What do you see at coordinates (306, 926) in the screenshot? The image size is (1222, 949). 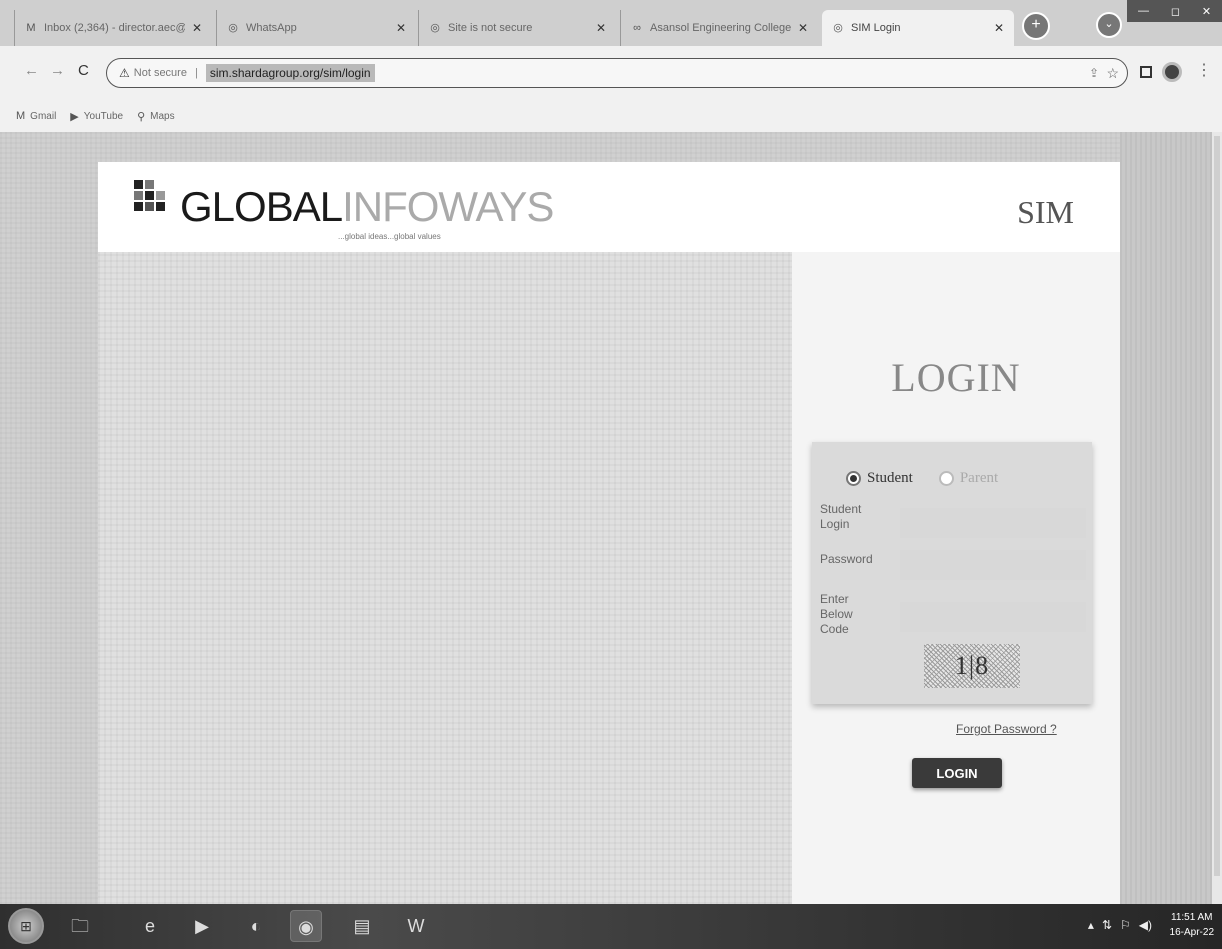 I see `chrome-icon: ◉` at bounding box center [306, 926].